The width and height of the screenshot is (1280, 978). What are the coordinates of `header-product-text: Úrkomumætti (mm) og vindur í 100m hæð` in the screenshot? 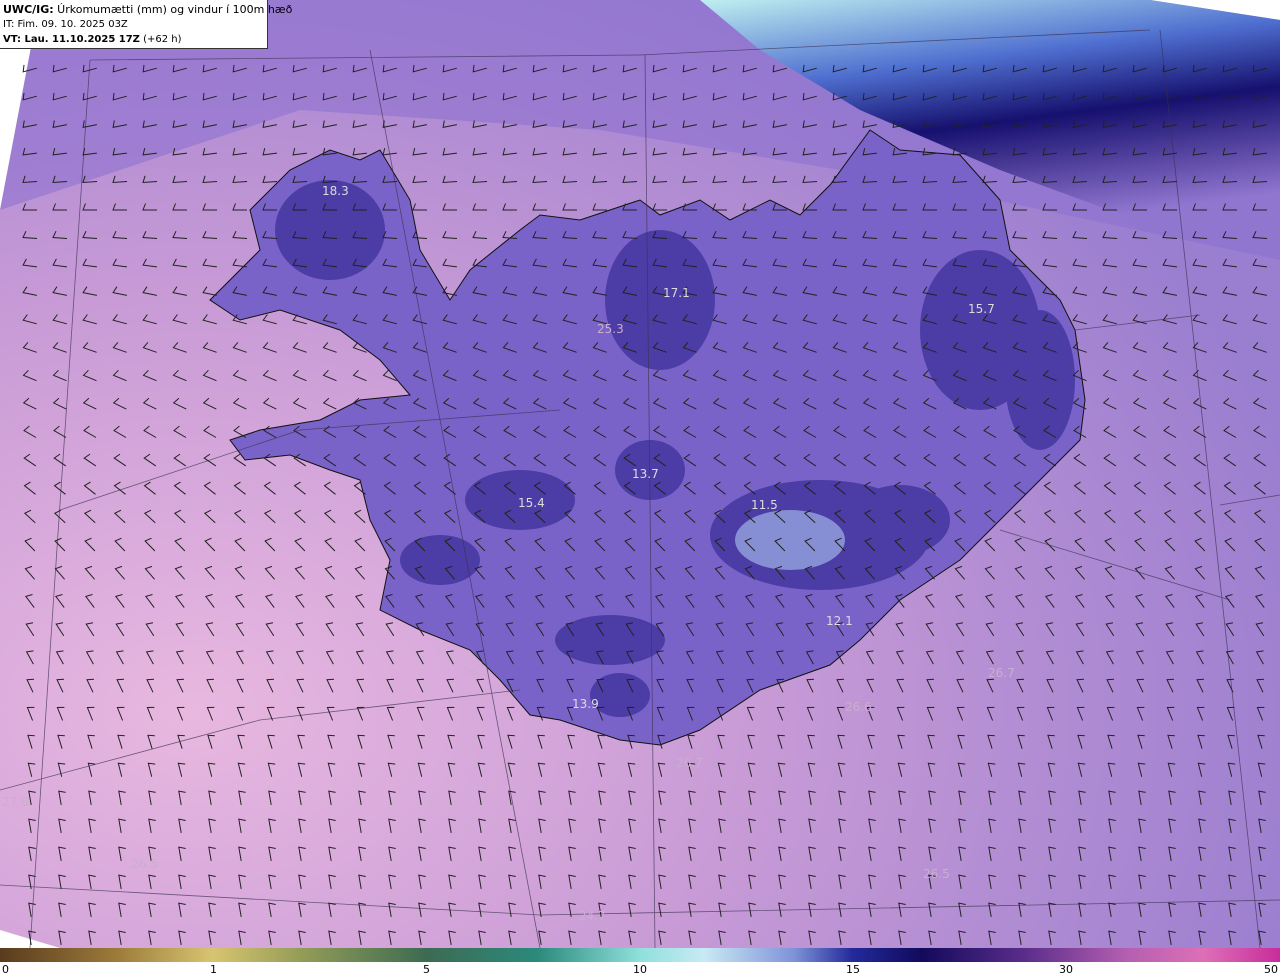 It's located at (173, 9).